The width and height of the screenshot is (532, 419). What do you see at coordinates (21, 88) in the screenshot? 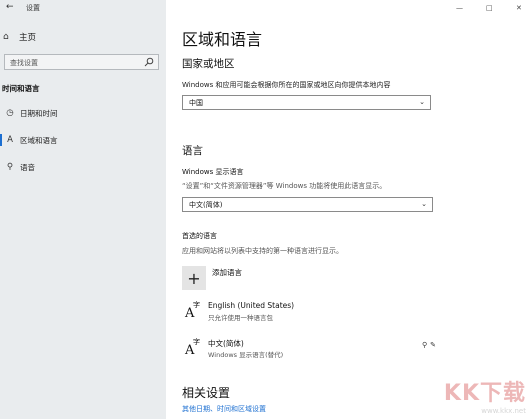
I see `sidebar-section-title: 时间和语言` at bounding box center [21, 88].